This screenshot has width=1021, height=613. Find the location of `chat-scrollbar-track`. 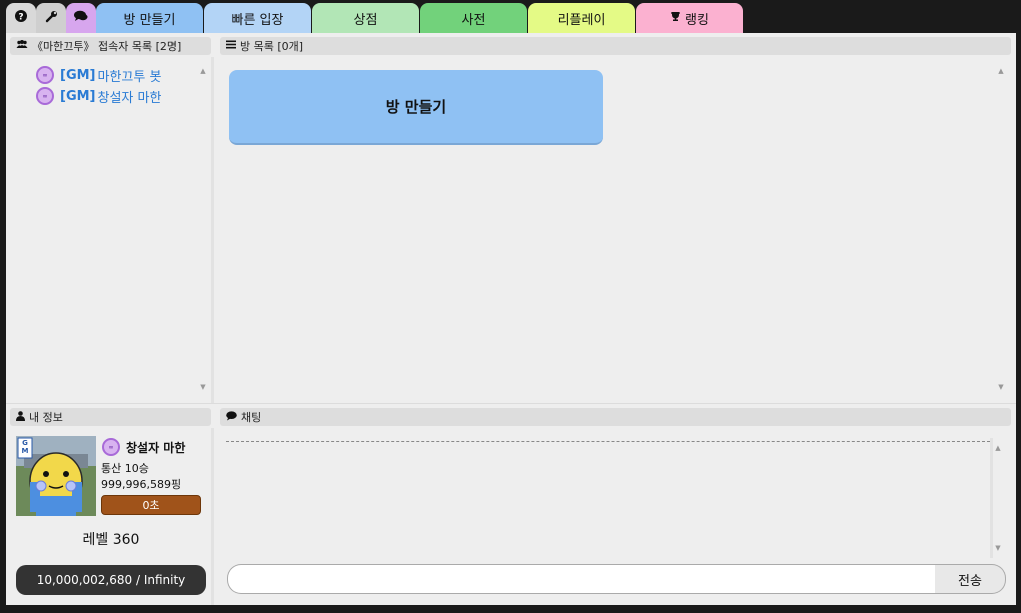

chat-scrollbar-track is located at coordinates (991, 498).